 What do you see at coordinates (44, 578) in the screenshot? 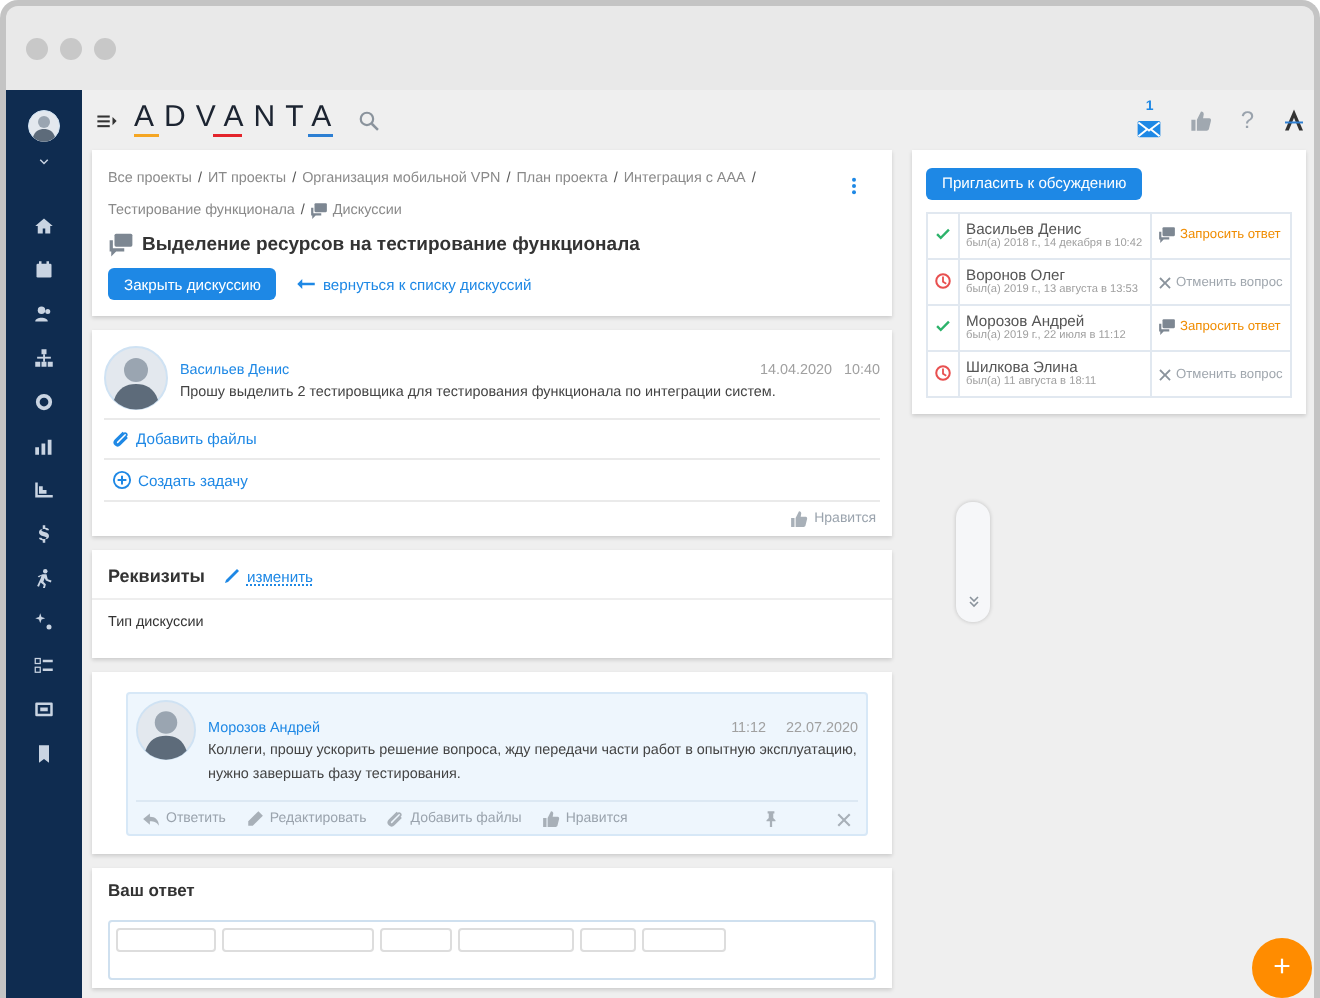
I see `runner-icon` at bounding box center [44, 578].